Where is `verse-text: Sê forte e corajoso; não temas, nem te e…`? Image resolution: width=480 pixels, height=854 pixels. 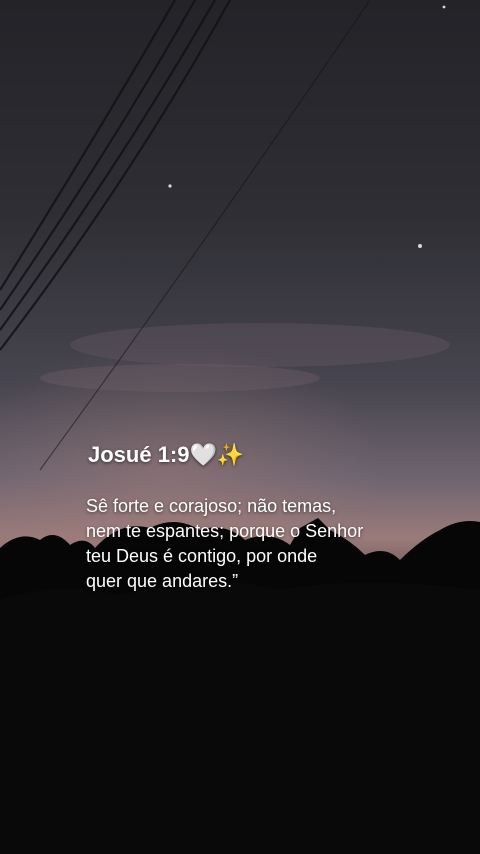 verse-text: Sê forte e corajoso; não temas, nem te e… is located at coordinates (225, 543).